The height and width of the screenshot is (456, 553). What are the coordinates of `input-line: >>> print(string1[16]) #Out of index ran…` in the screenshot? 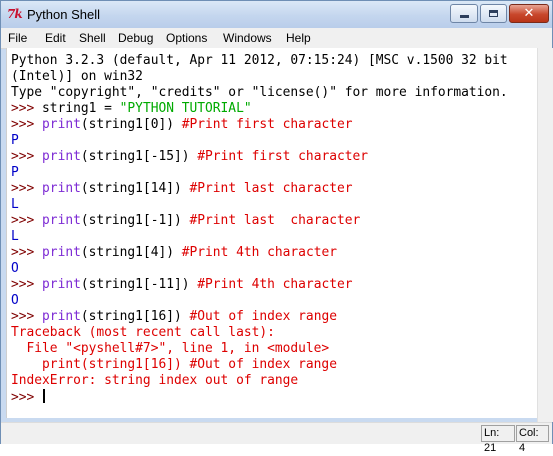 It's located at (174, 317).